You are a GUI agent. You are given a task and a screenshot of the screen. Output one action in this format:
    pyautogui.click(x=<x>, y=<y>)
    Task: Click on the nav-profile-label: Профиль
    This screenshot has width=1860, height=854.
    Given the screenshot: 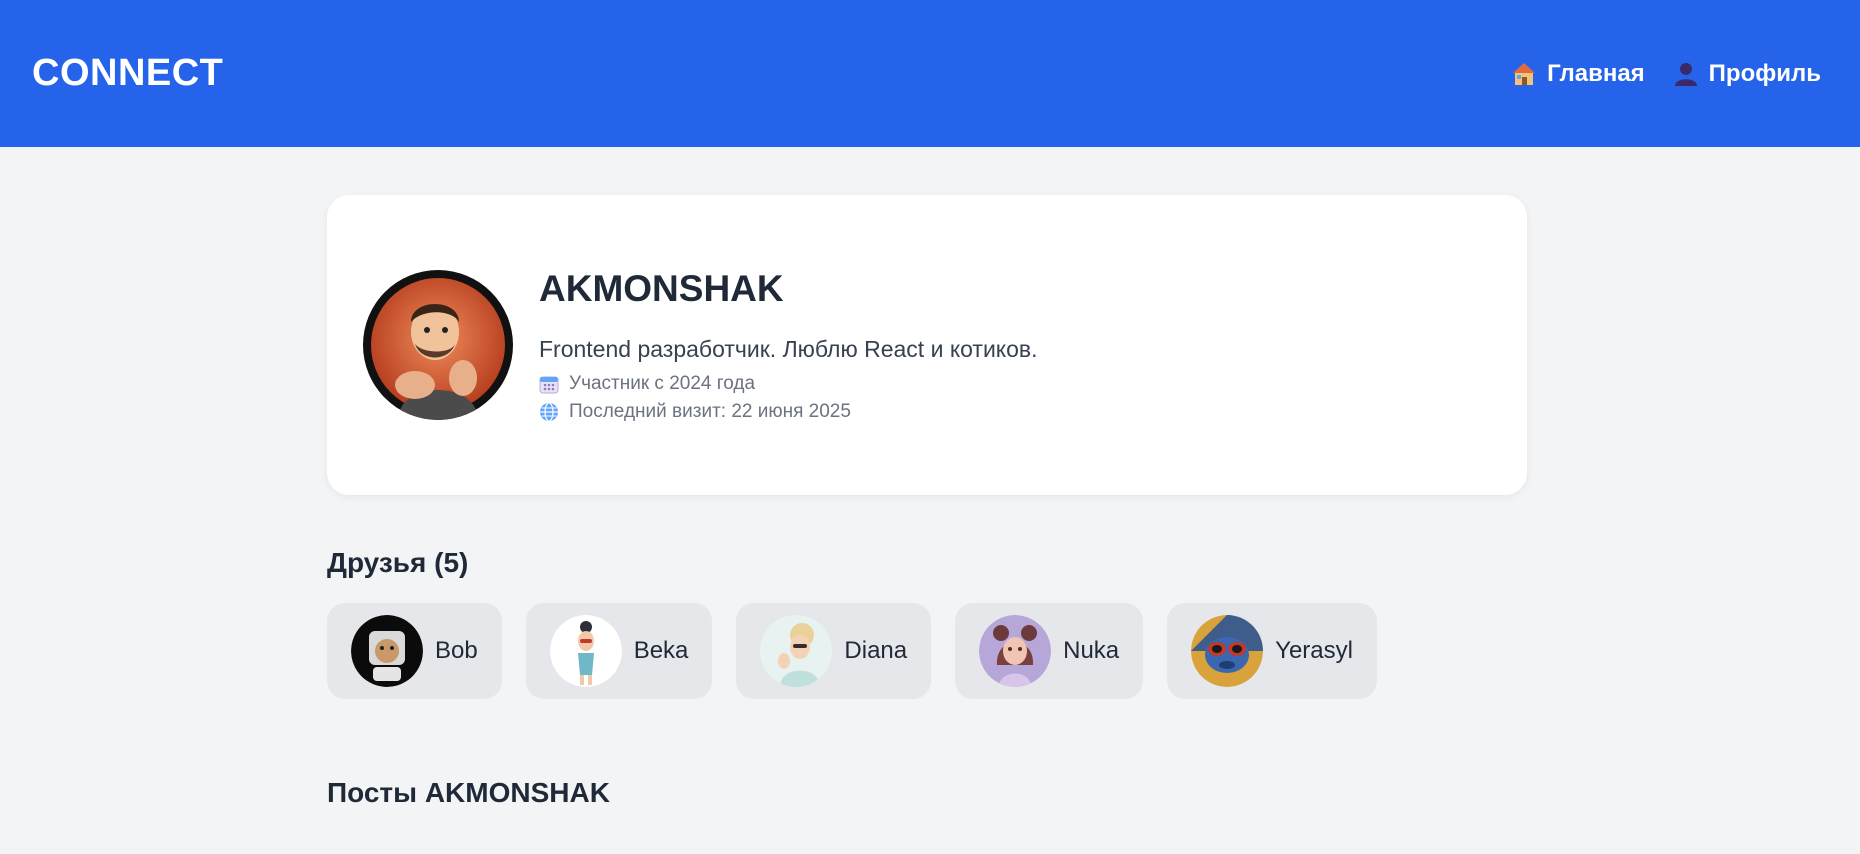 What is the action you would take?
    pyautogui.click(x=1764, y=73)
    